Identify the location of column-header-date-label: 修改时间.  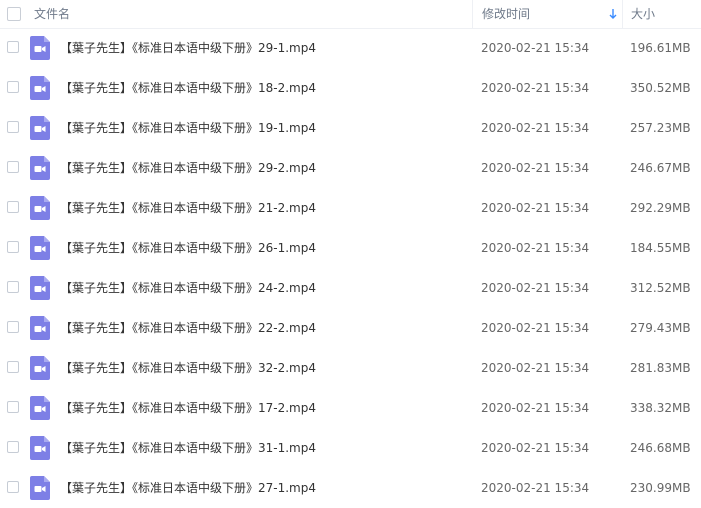
(506, 14).